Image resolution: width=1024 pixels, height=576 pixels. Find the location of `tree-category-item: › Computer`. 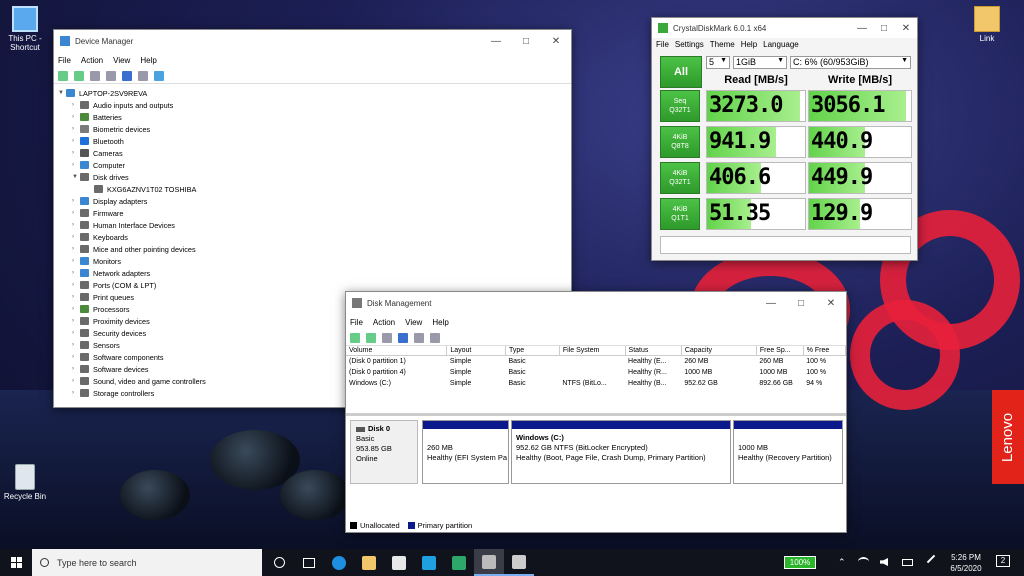

tree-category-item: › Computer is located at coordinates (312, 165).